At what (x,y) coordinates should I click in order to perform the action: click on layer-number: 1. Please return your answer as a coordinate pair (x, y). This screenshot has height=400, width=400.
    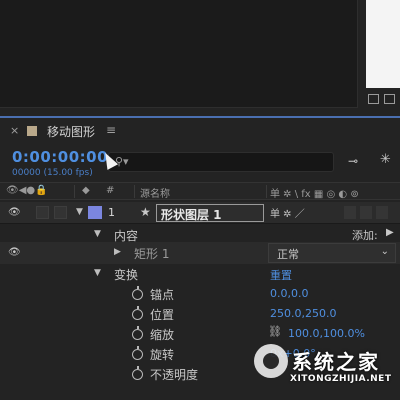
    Looking at the image, I should click on (111, 212).